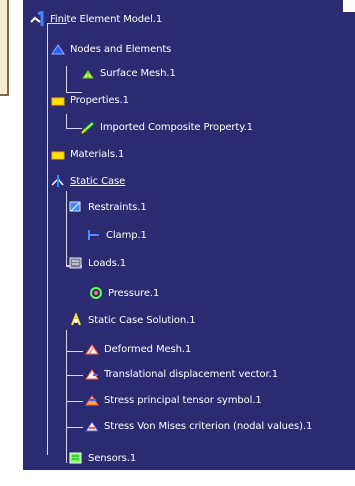  I want to click on sensors-icon, so click(76, 458).